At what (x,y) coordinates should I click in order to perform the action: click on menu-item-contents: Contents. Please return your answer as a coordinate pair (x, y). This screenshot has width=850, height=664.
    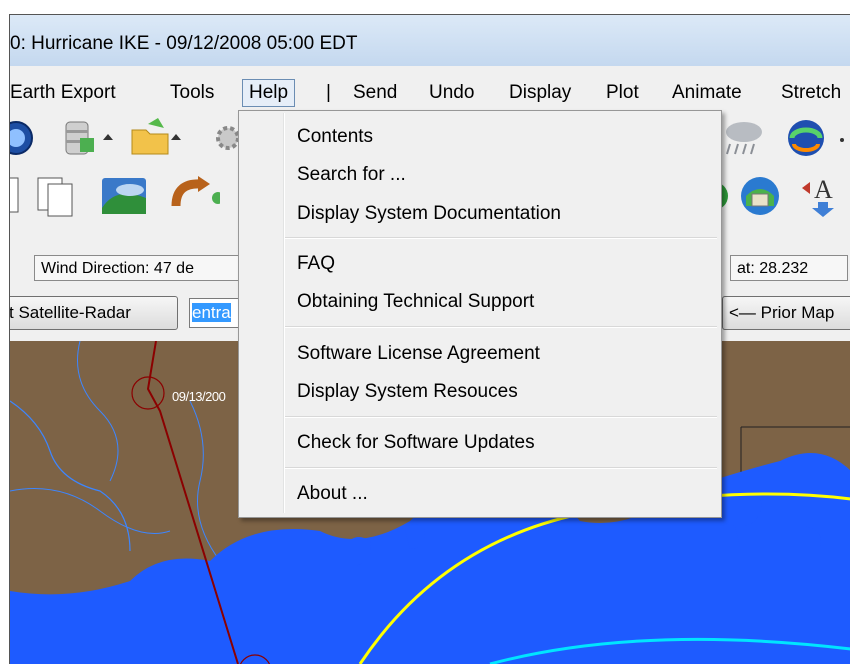
    Looking at the image, I should click on (335, 137).